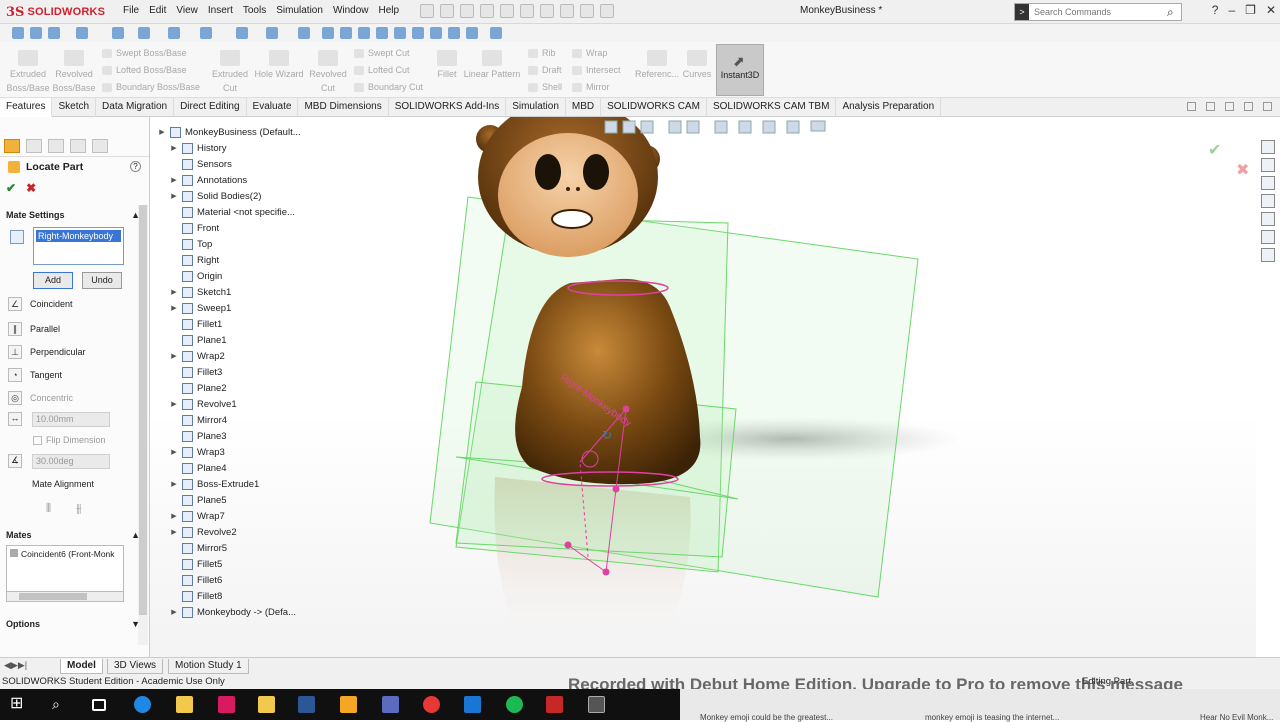  Describe the element at coordinates (71, 461) in the screenshot. I see `angle-field: 30.00deg` at that location.